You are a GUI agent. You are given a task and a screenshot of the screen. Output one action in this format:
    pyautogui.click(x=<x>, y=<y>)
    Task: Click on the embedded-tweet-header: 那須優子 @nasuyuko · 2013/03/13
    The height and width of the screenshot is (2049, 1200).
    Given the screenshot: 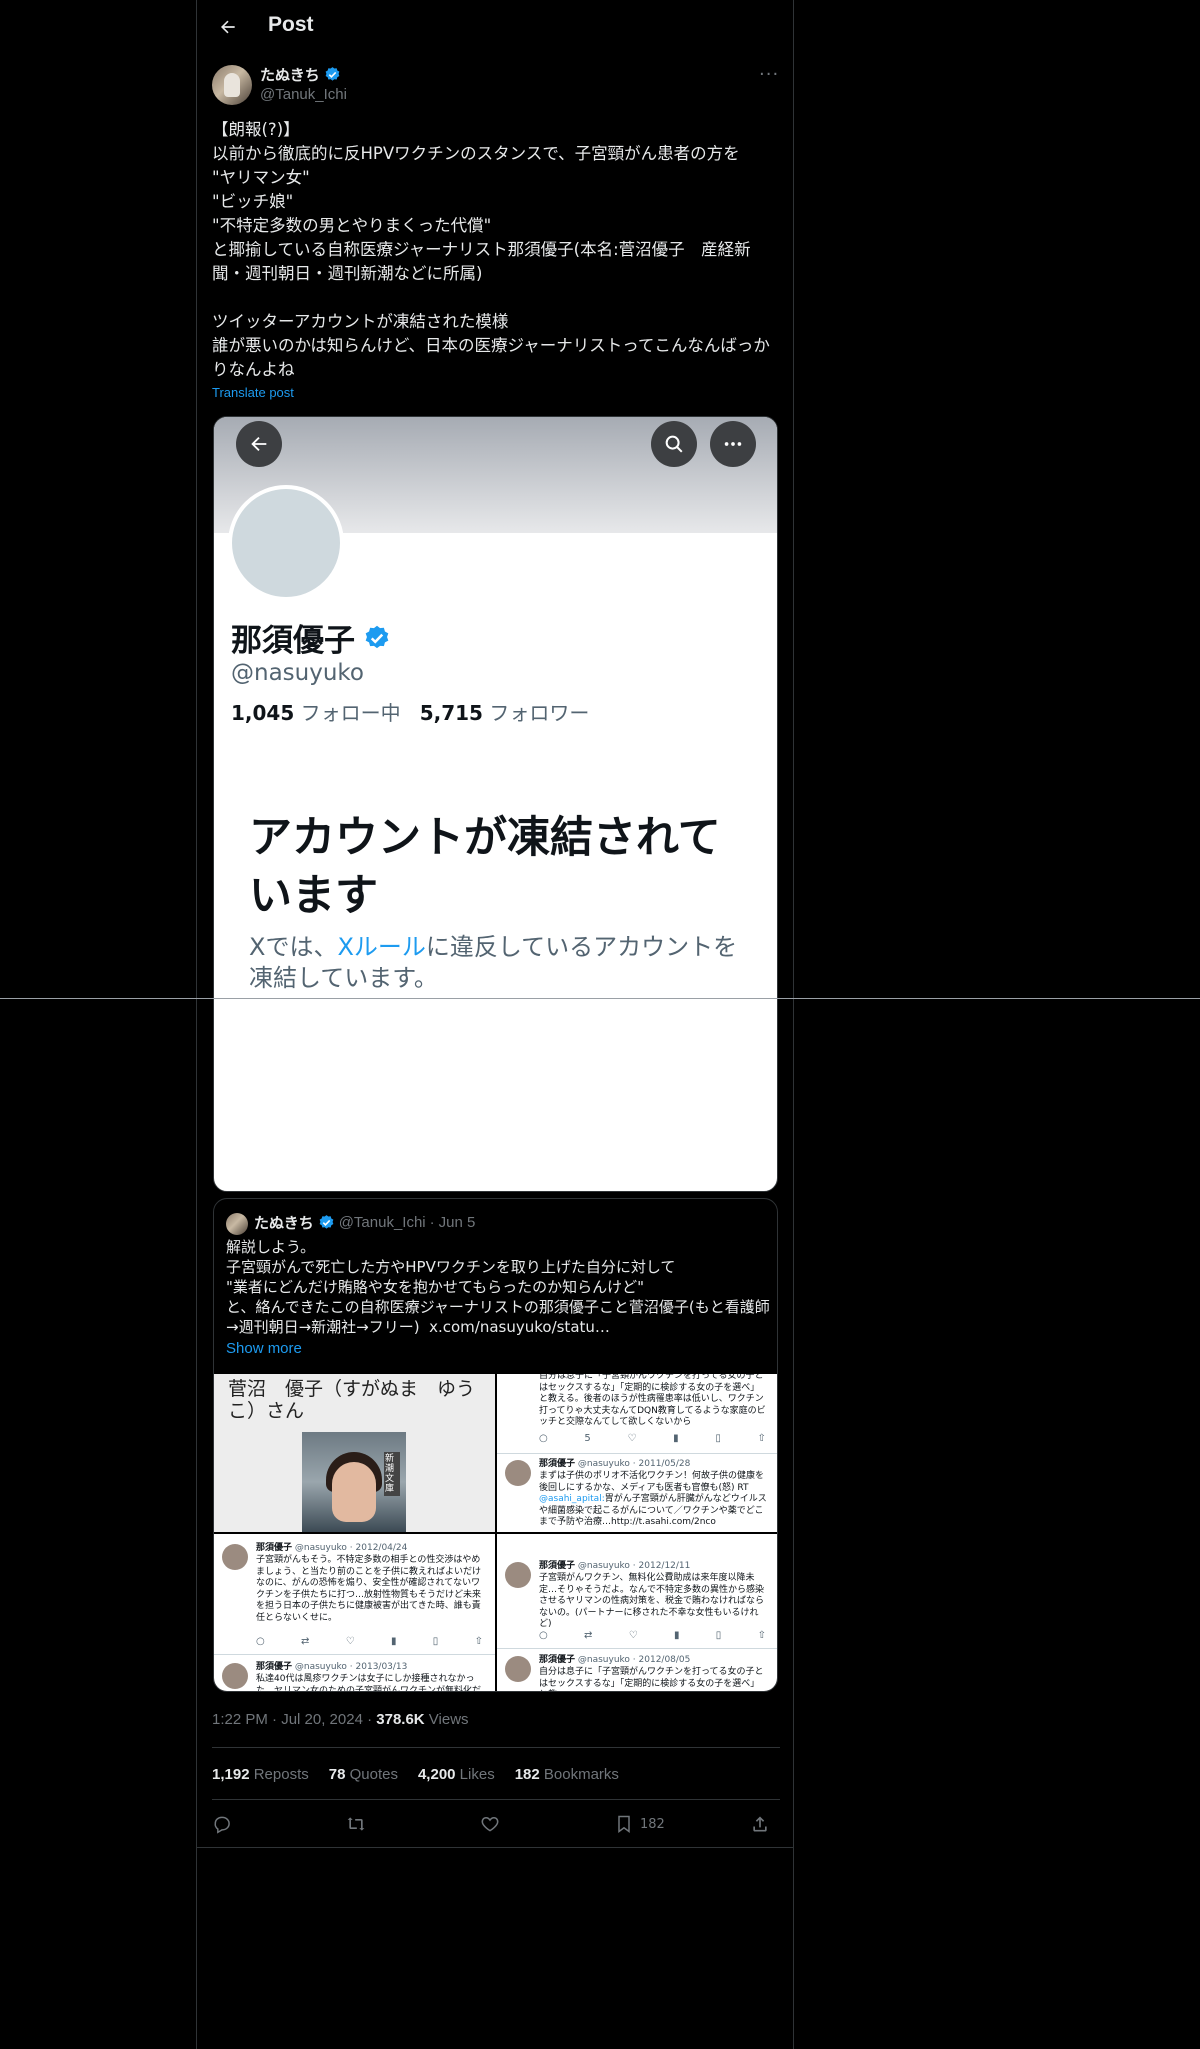 What is the action you would take?
    pyautogui.click(x=331, y=1667)
    